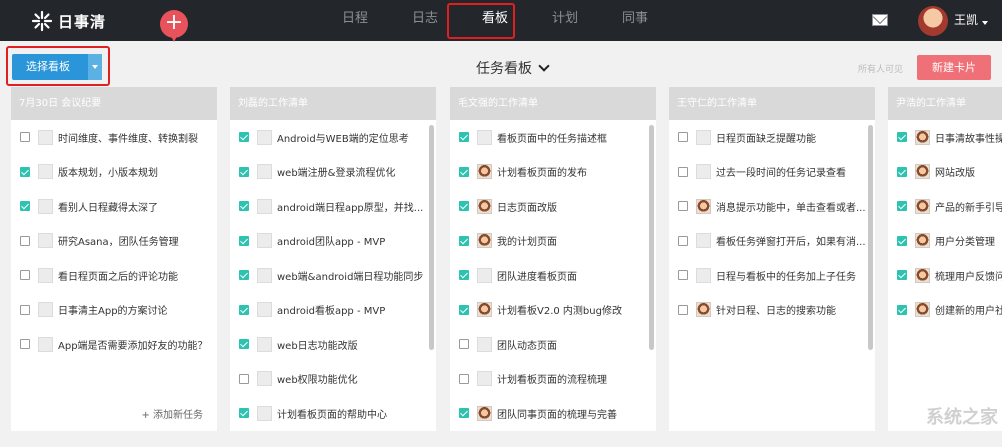  Describe the element at coordinates (527, 206) in the screenshot. I see `task-title: 日志页面改版` at that location.